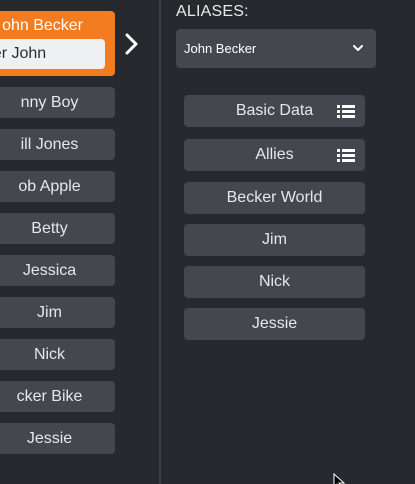 The height and width of the screenshot is (484, 415). I want to click on jessie-label: Jessie, so click(274, 323).